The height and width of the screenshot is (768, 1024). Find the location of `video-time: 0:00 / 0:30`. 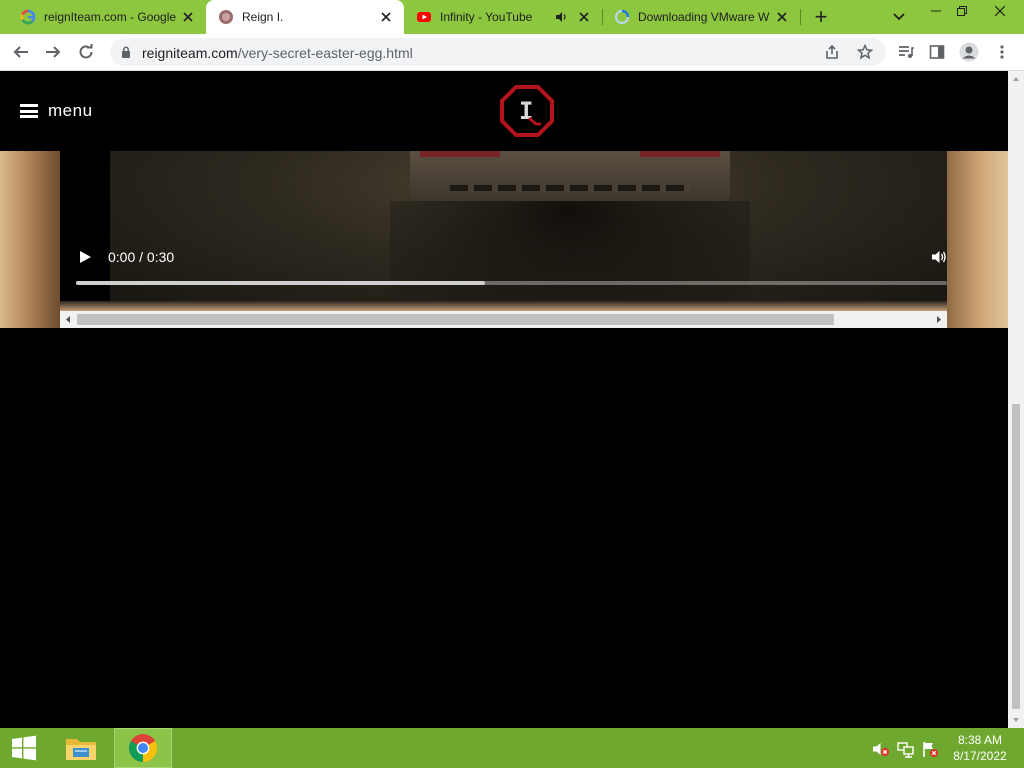

video-time: 0:00 / 0:30 is located at coordinates (141, 257).